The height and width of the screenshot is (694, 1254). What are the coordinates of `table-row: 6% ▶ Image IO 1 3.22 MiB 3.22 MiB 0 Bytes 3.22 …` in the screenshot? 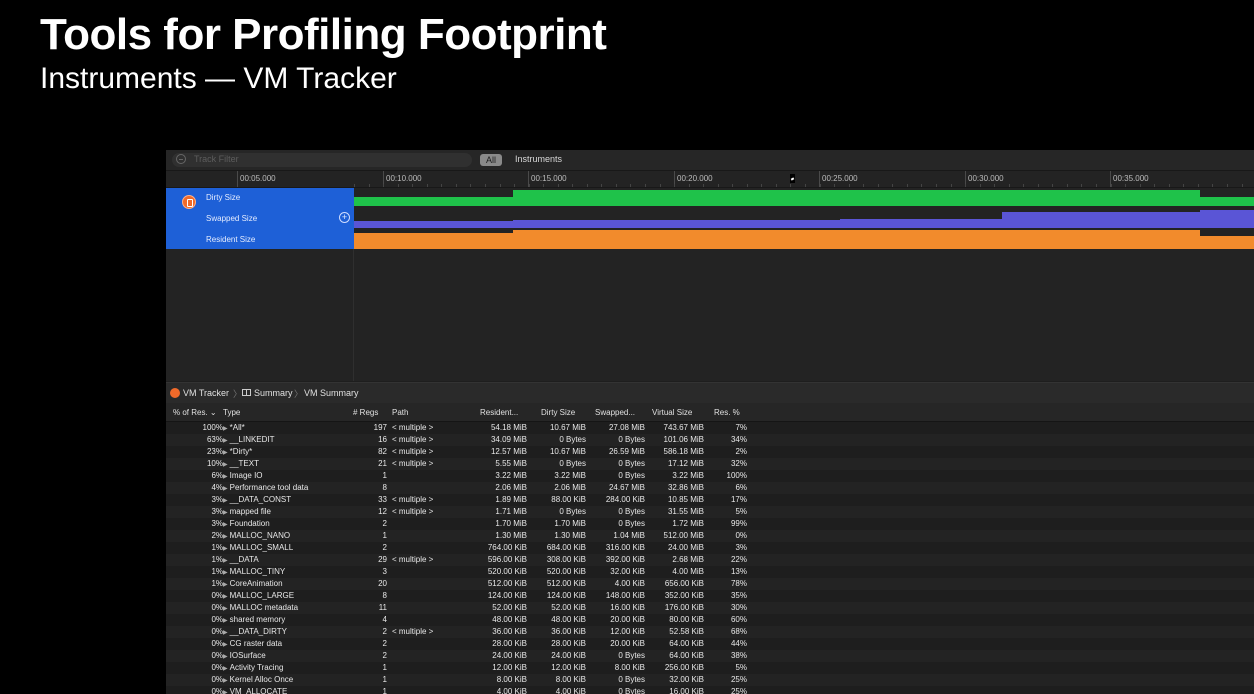 It's located at (710, 476).